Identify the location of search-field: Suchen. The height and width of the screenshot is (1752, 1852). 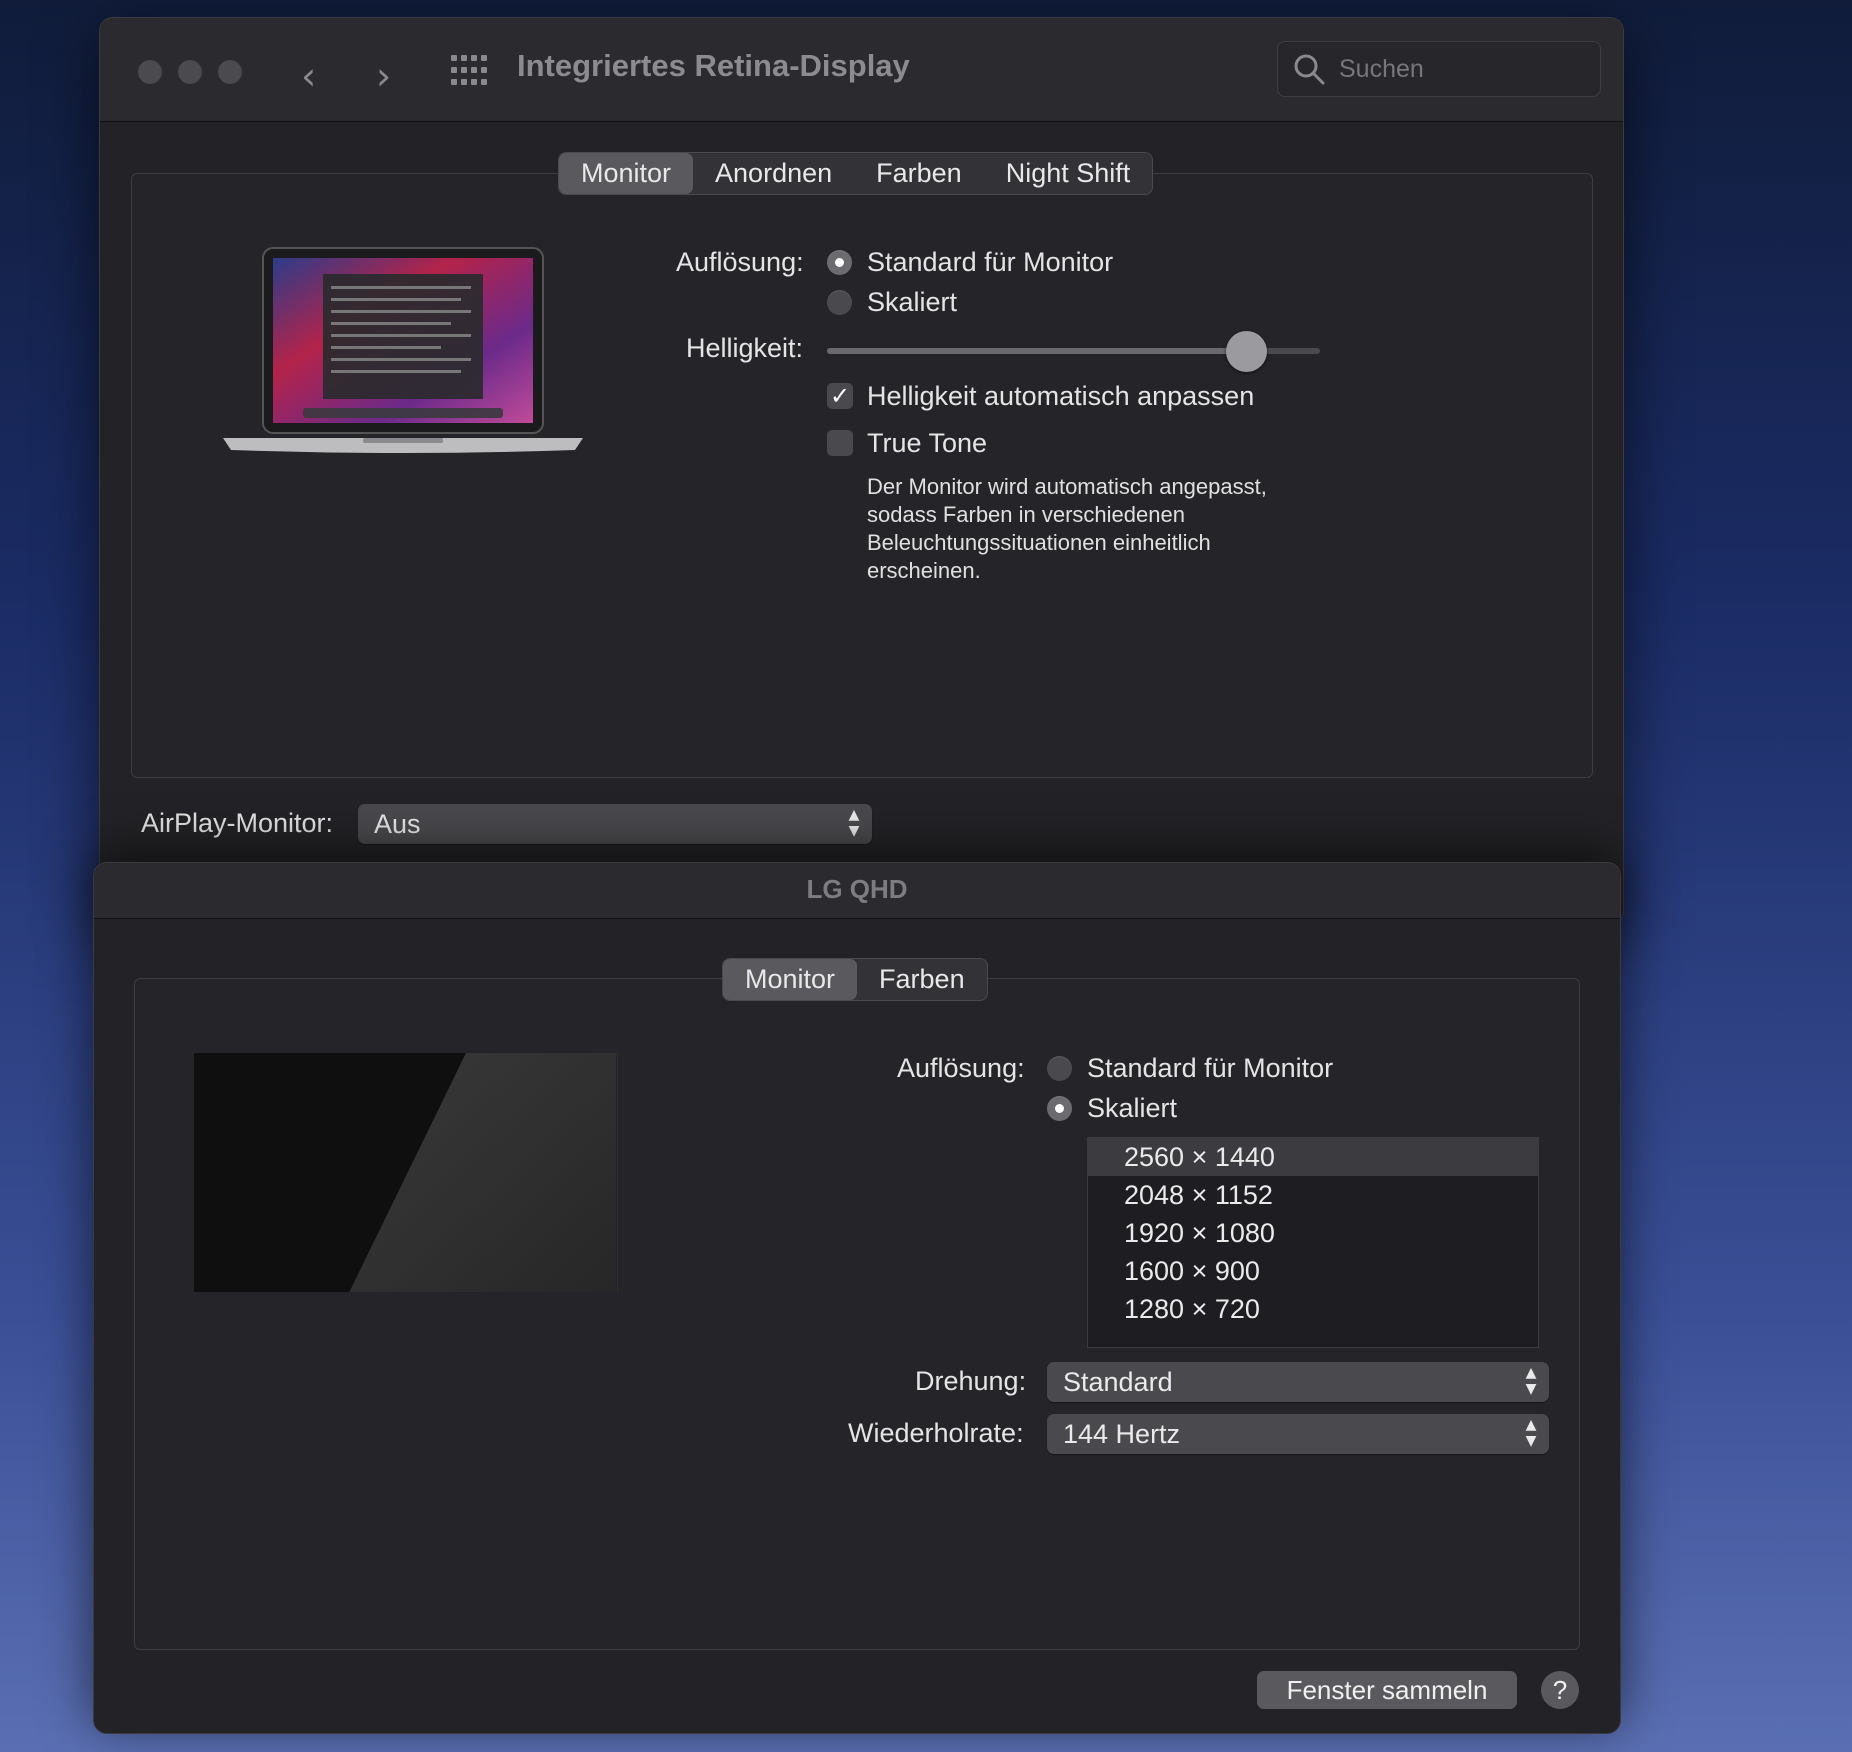
(1439, 69).